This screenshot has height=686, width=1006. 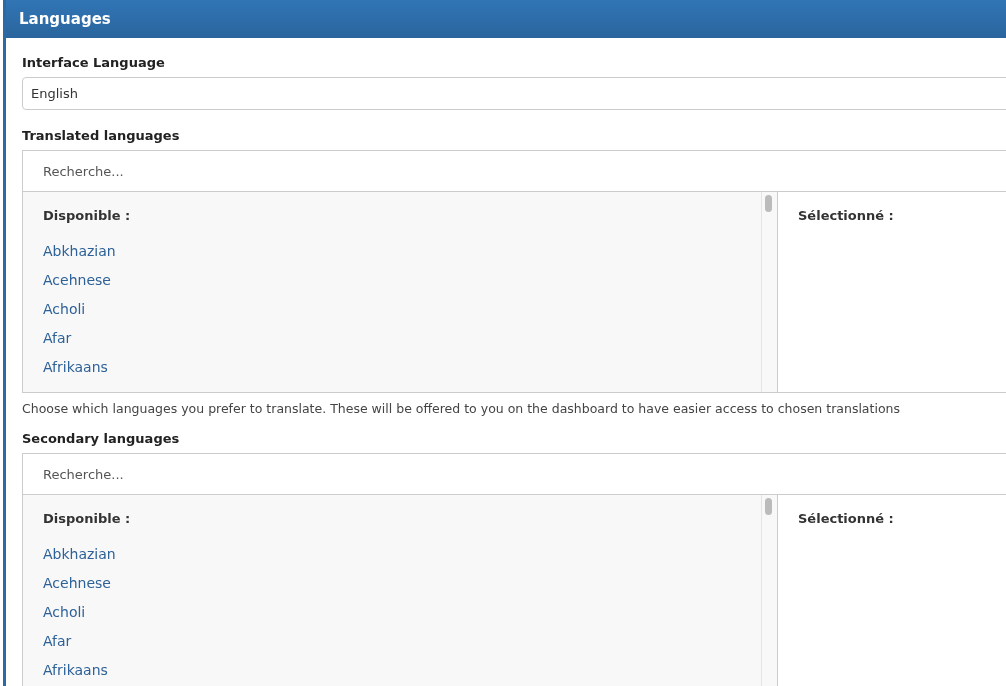 What do you see at coordinates (101, 438) in the screenshot?
I see `field-label: Secondary languages` at bounding box center [101, 438].